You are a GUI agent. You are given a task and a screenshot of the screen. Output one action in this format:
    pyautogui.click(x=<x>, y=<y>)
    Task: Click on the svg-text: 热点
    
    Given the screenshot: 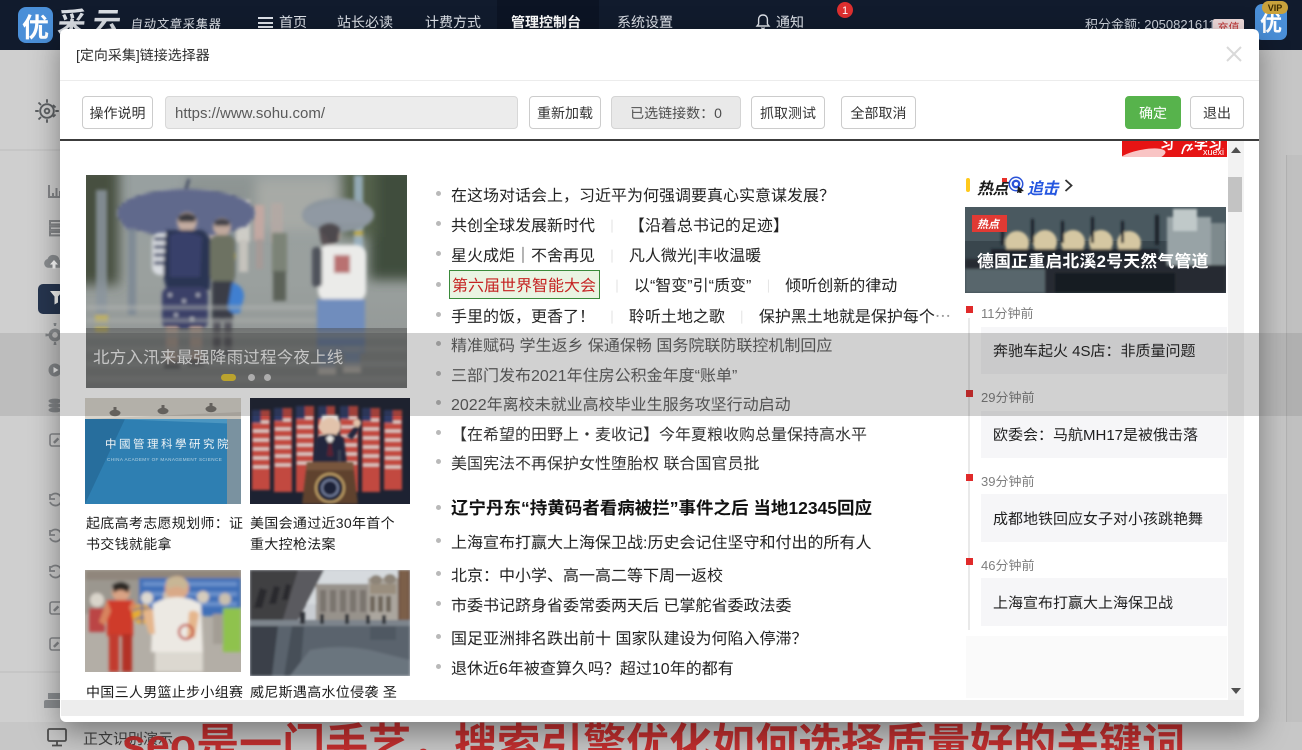 What is the action you would take?
    pyautogui.click(x=989, y=224)
    